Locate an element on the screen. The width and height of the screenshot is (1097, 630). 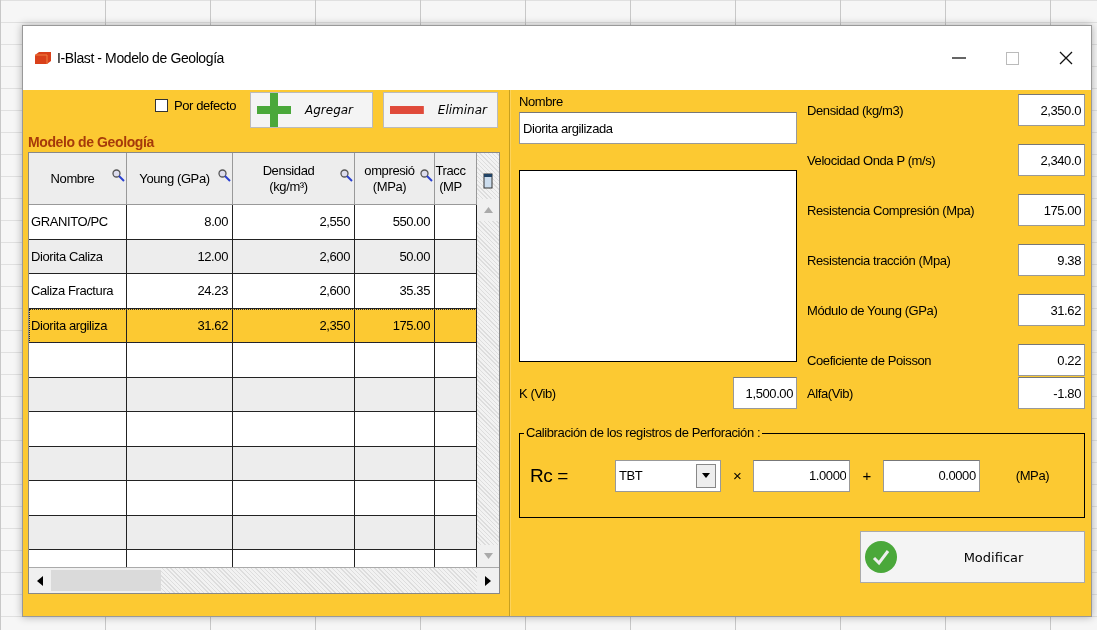
column-header: Densidad (kg/m³) is located at coordinates (294, 179).